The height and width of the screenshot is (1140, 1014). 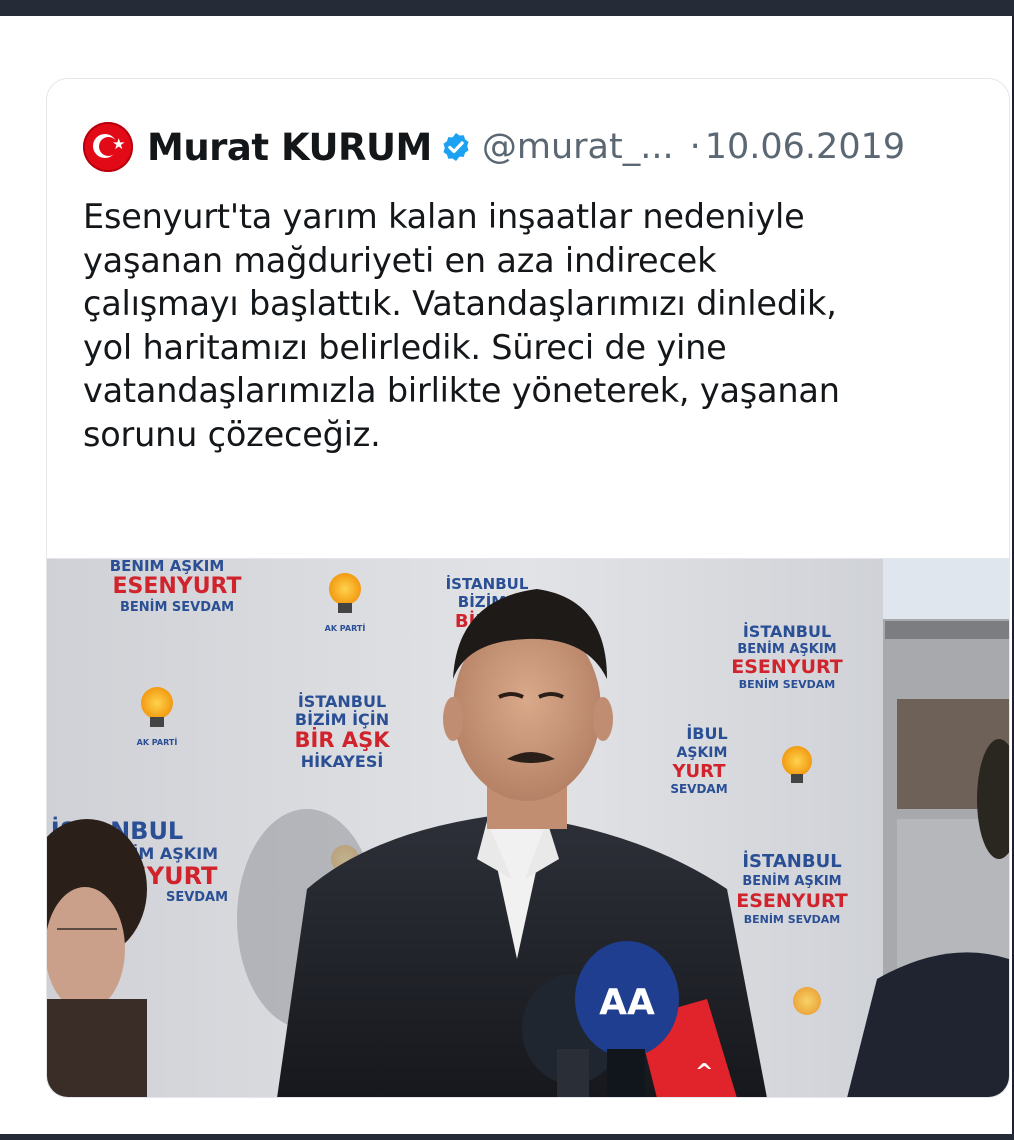 What do you see at coordinates (342, 719) in the screenshot?
I see `svg-text: BİZİM İÇİN` at bounding box center [342, 719].